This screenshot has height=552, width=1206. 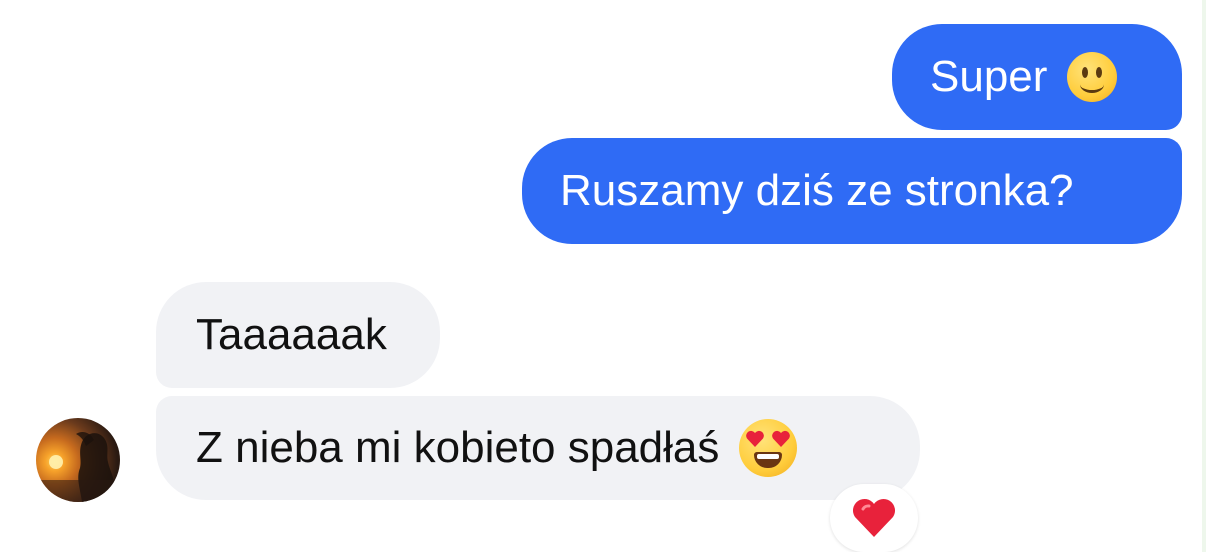 I want to click on slightly-smiling-face-icon, so click(x=1092, y=77).